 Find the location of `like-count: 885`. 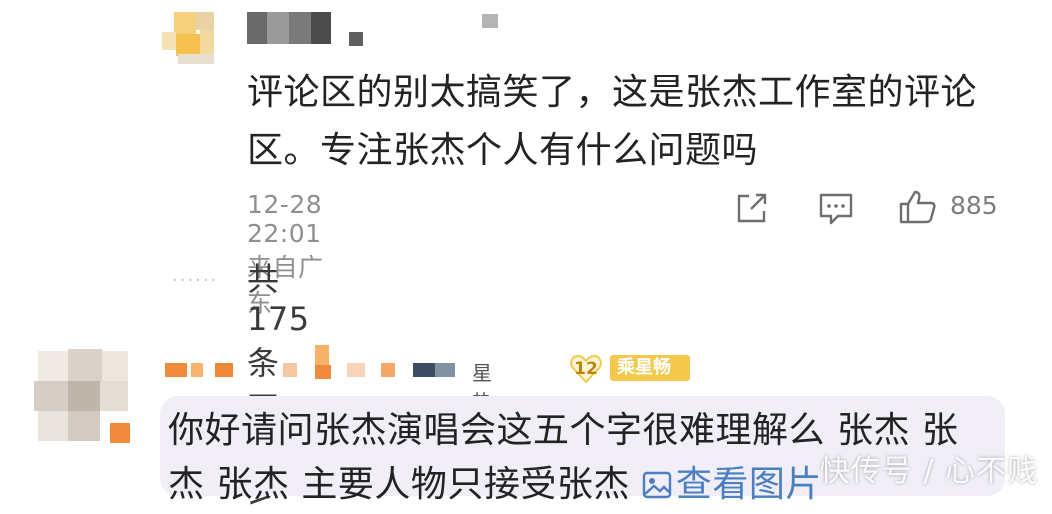

like-count: 885 is located at coordinates (974, 205).